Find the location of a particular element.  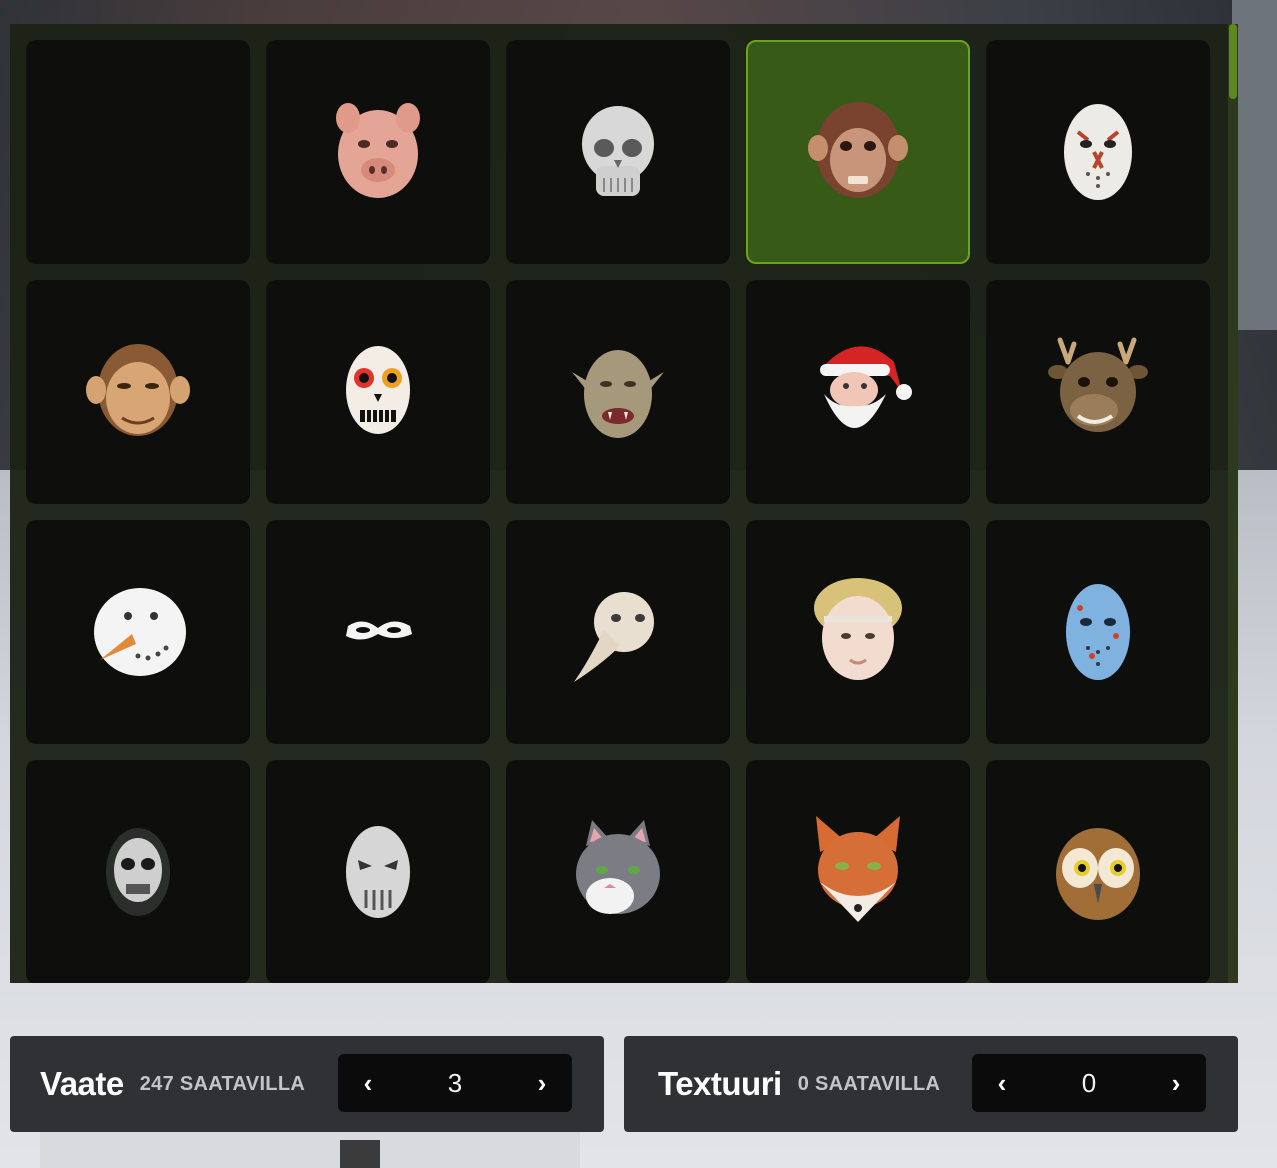

fox-mask-icon is located at coordinates (858, 869).